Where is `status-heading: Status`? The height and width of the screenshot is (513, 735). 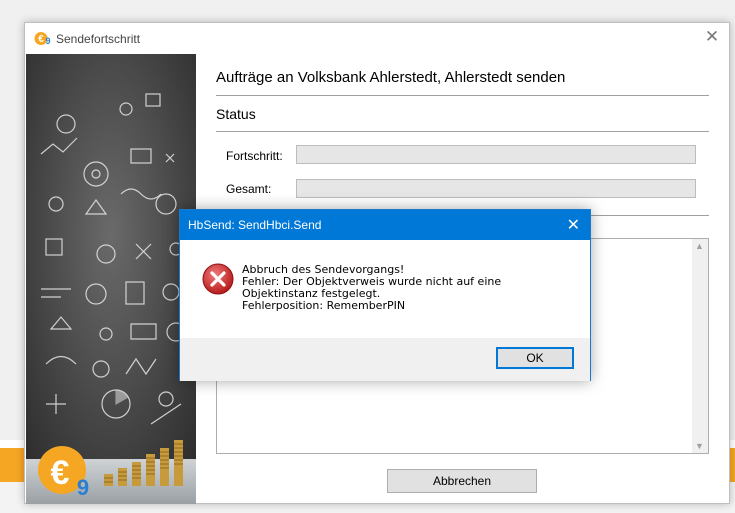
status-heading: Status is located at coordinates (236, 114).